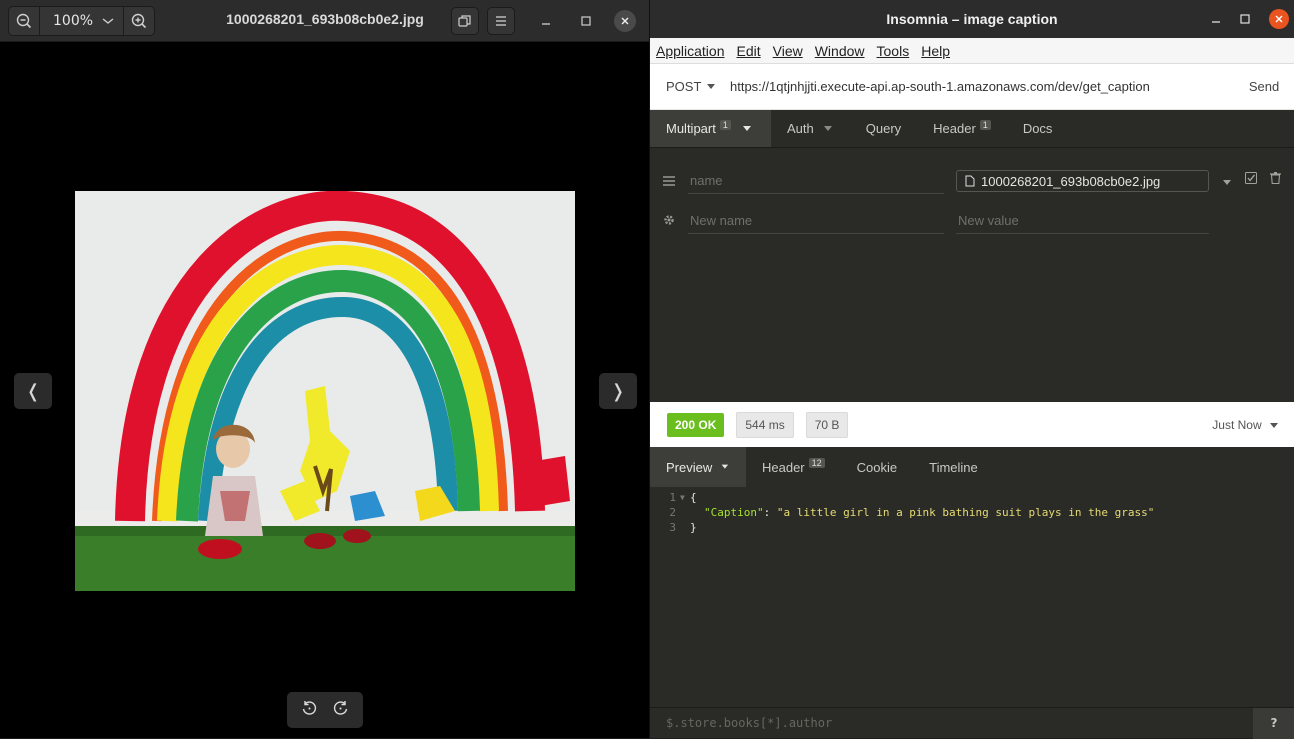 Image resolution: width=1294 pixels, height=739 pixels. I want to click on next-image-button: ❭, so click(618, 391).